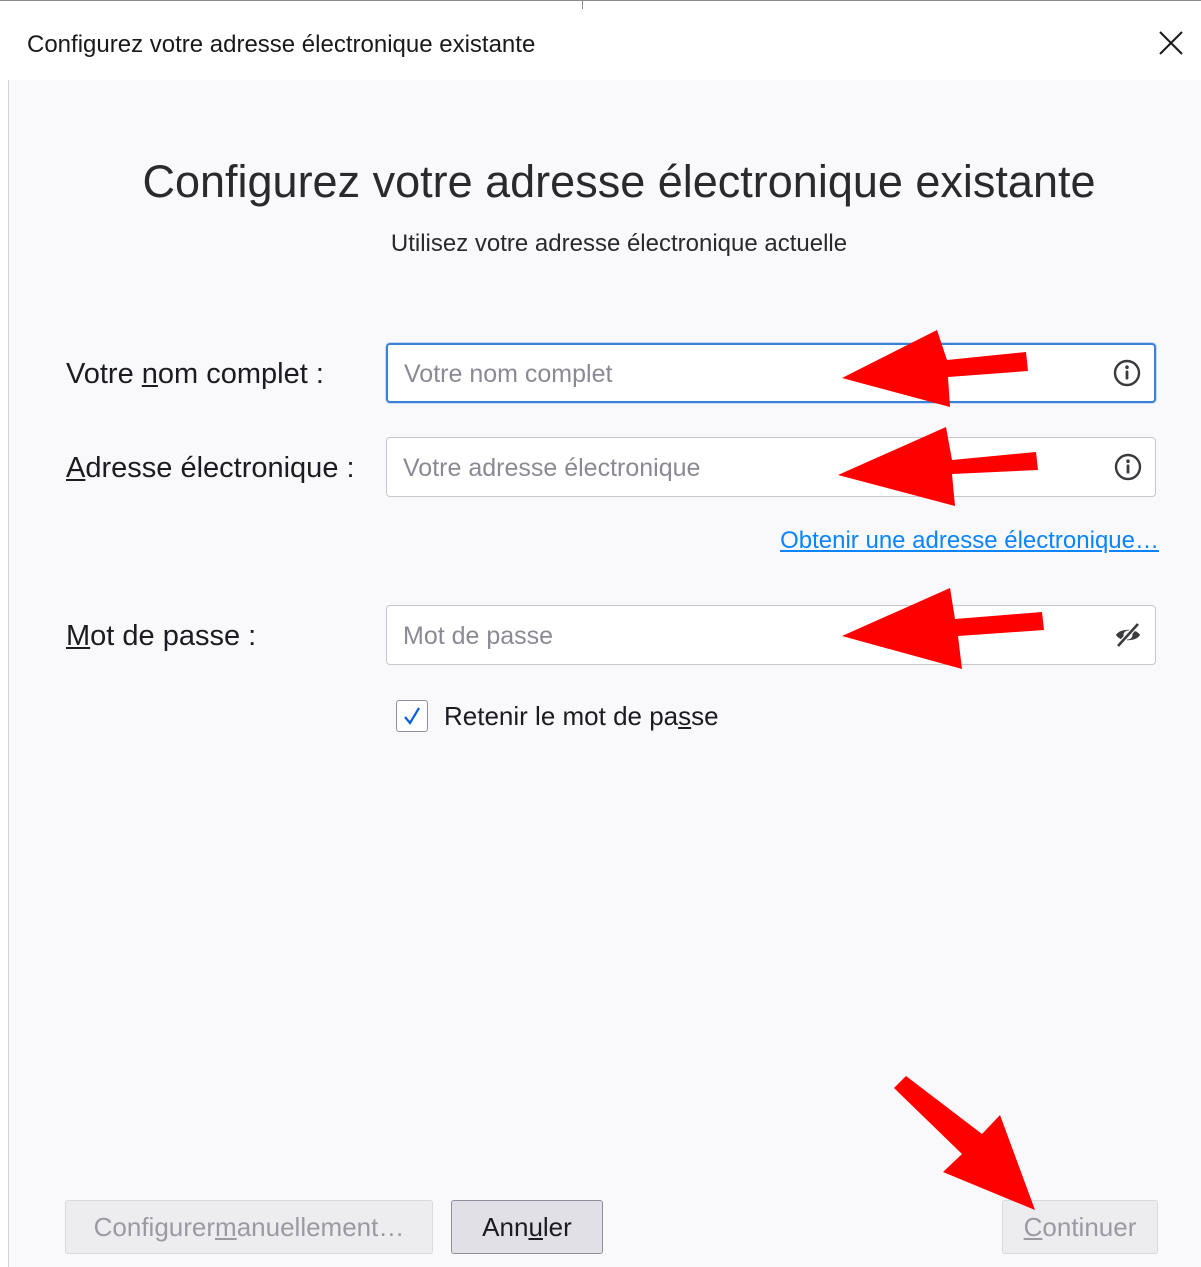  I want to click on email-label: Adresse électronique :, so click(210, 468).